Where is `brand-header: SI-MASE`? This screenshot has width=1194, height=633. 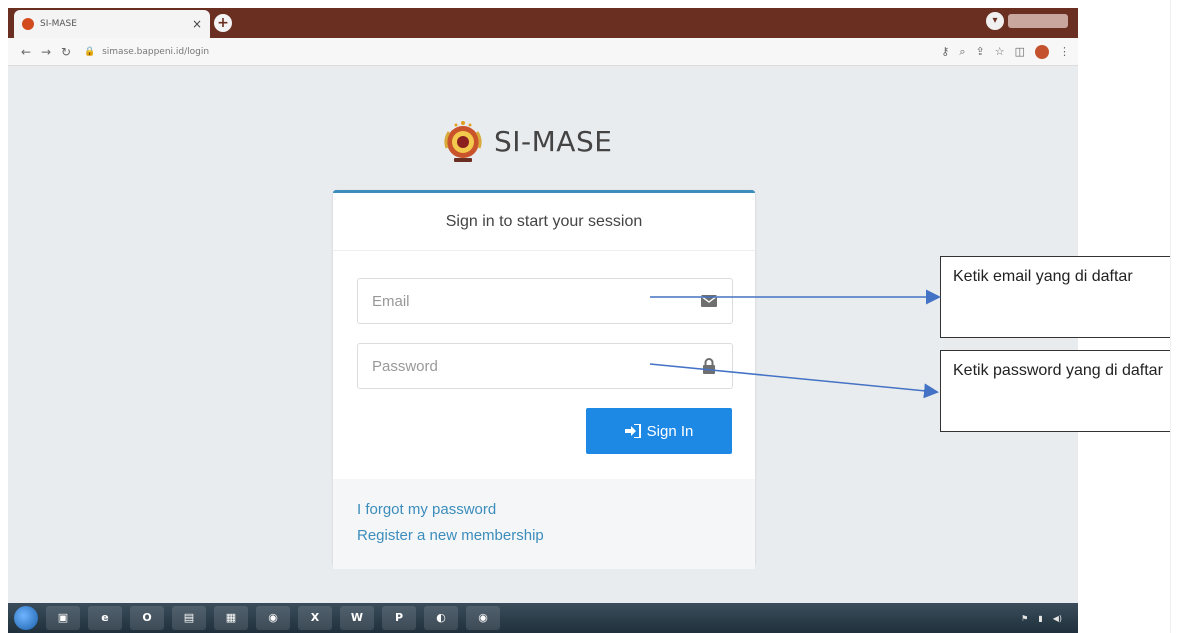
brand-header: SI-MASE is located at coordinates (526, 141).